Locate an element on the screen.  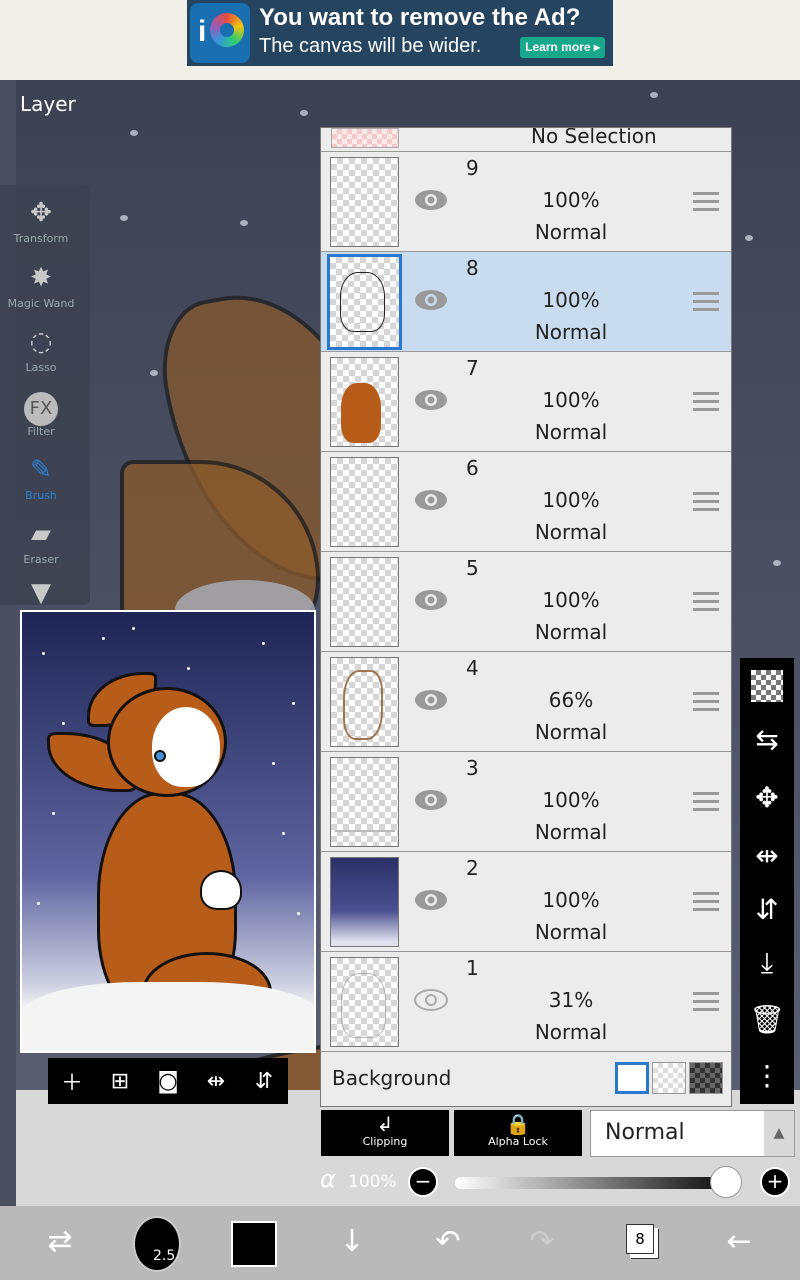
no-selection-row: No Selection is located at coordinates (526, 140).